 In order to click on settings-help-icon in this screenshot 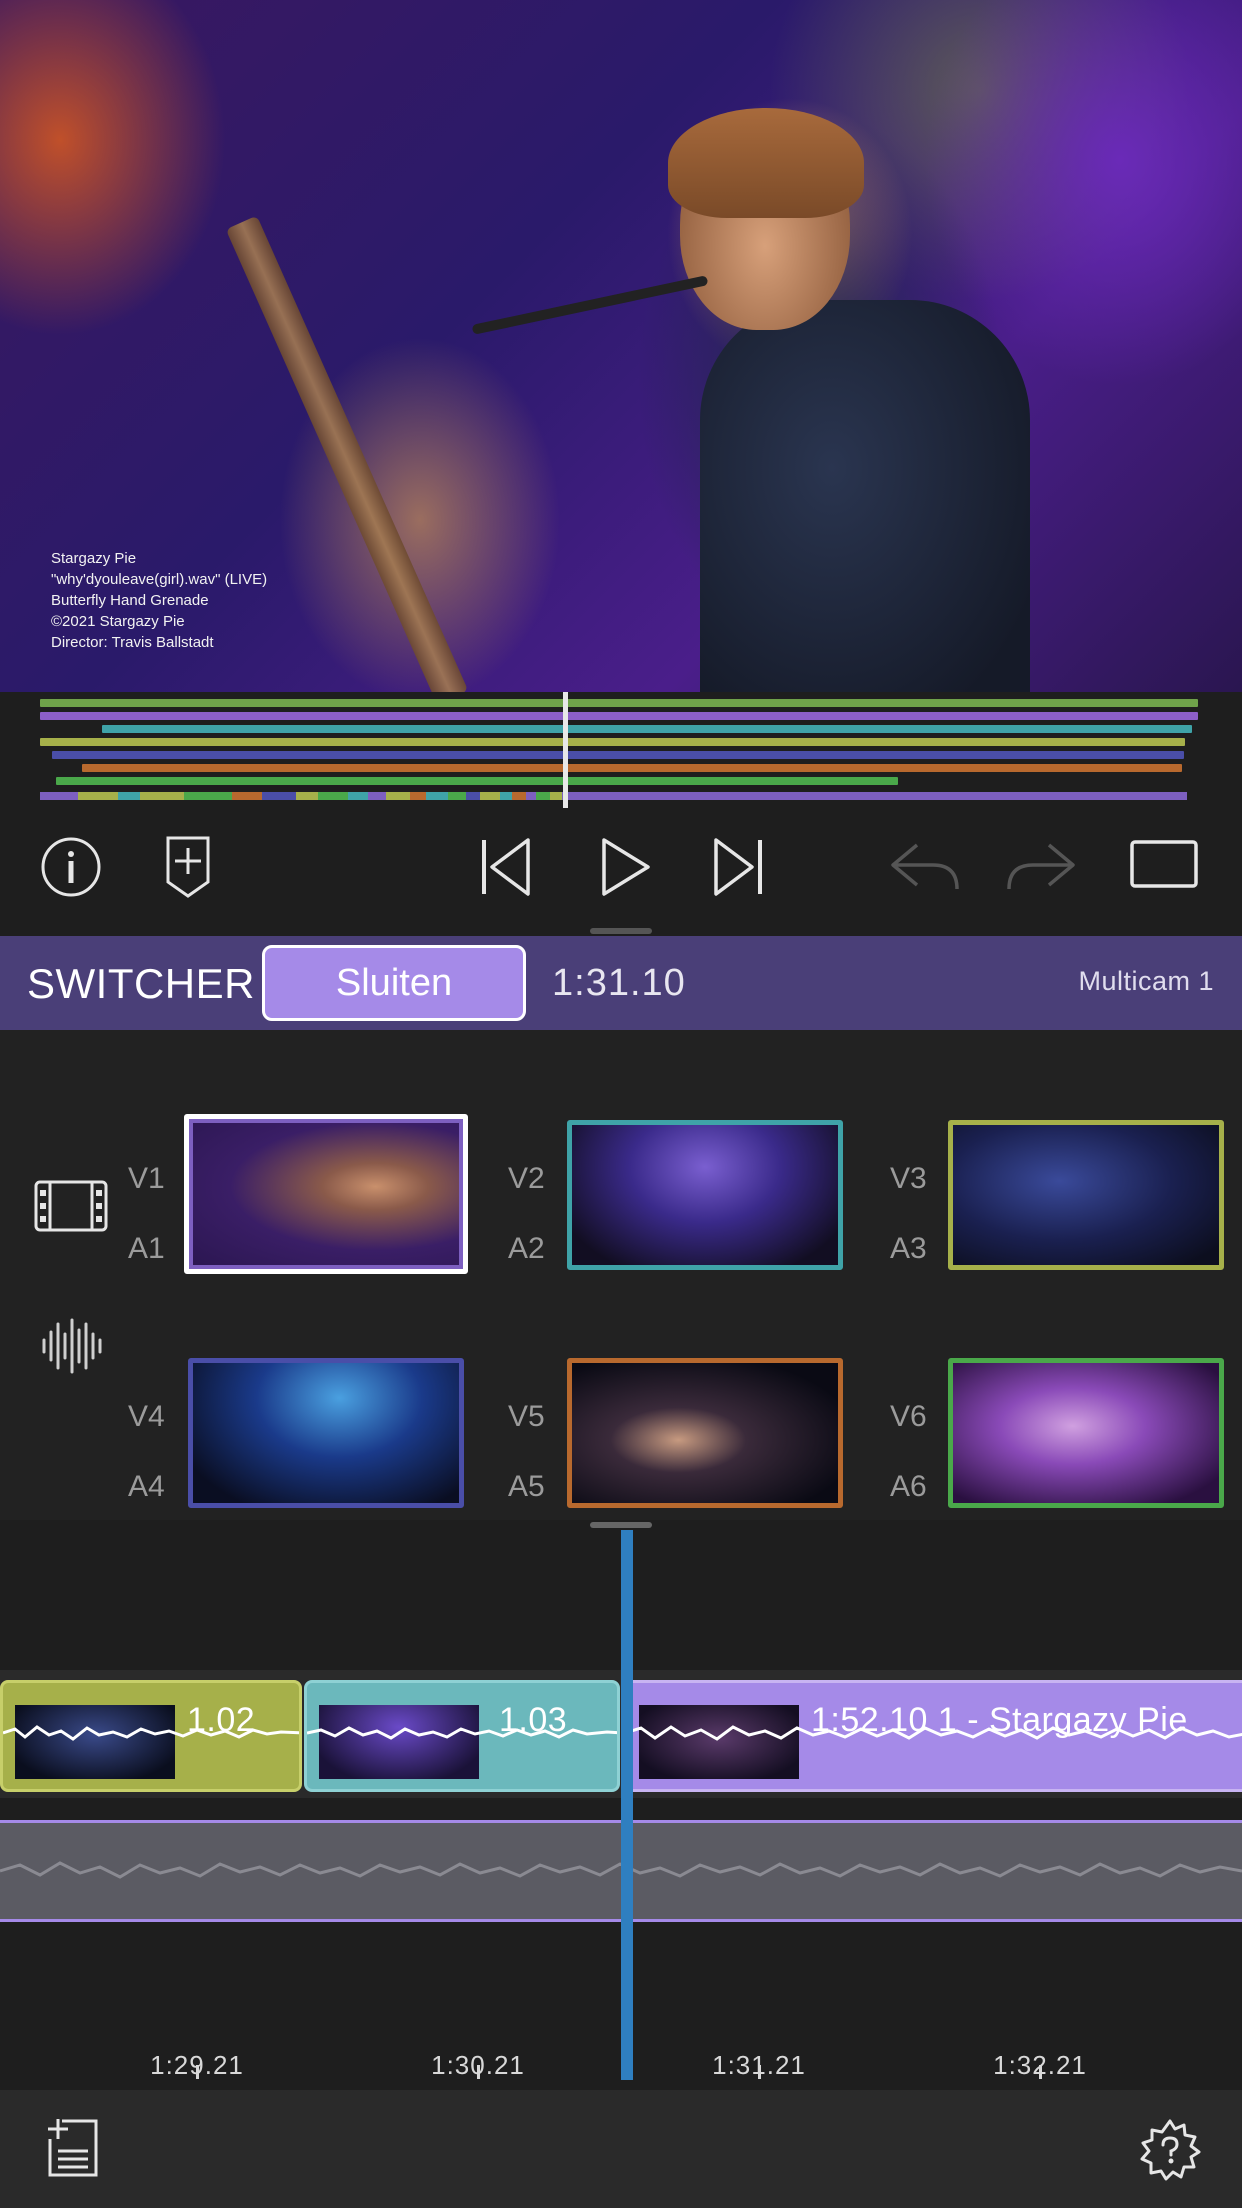, I will do `click(1170, 2150)`.